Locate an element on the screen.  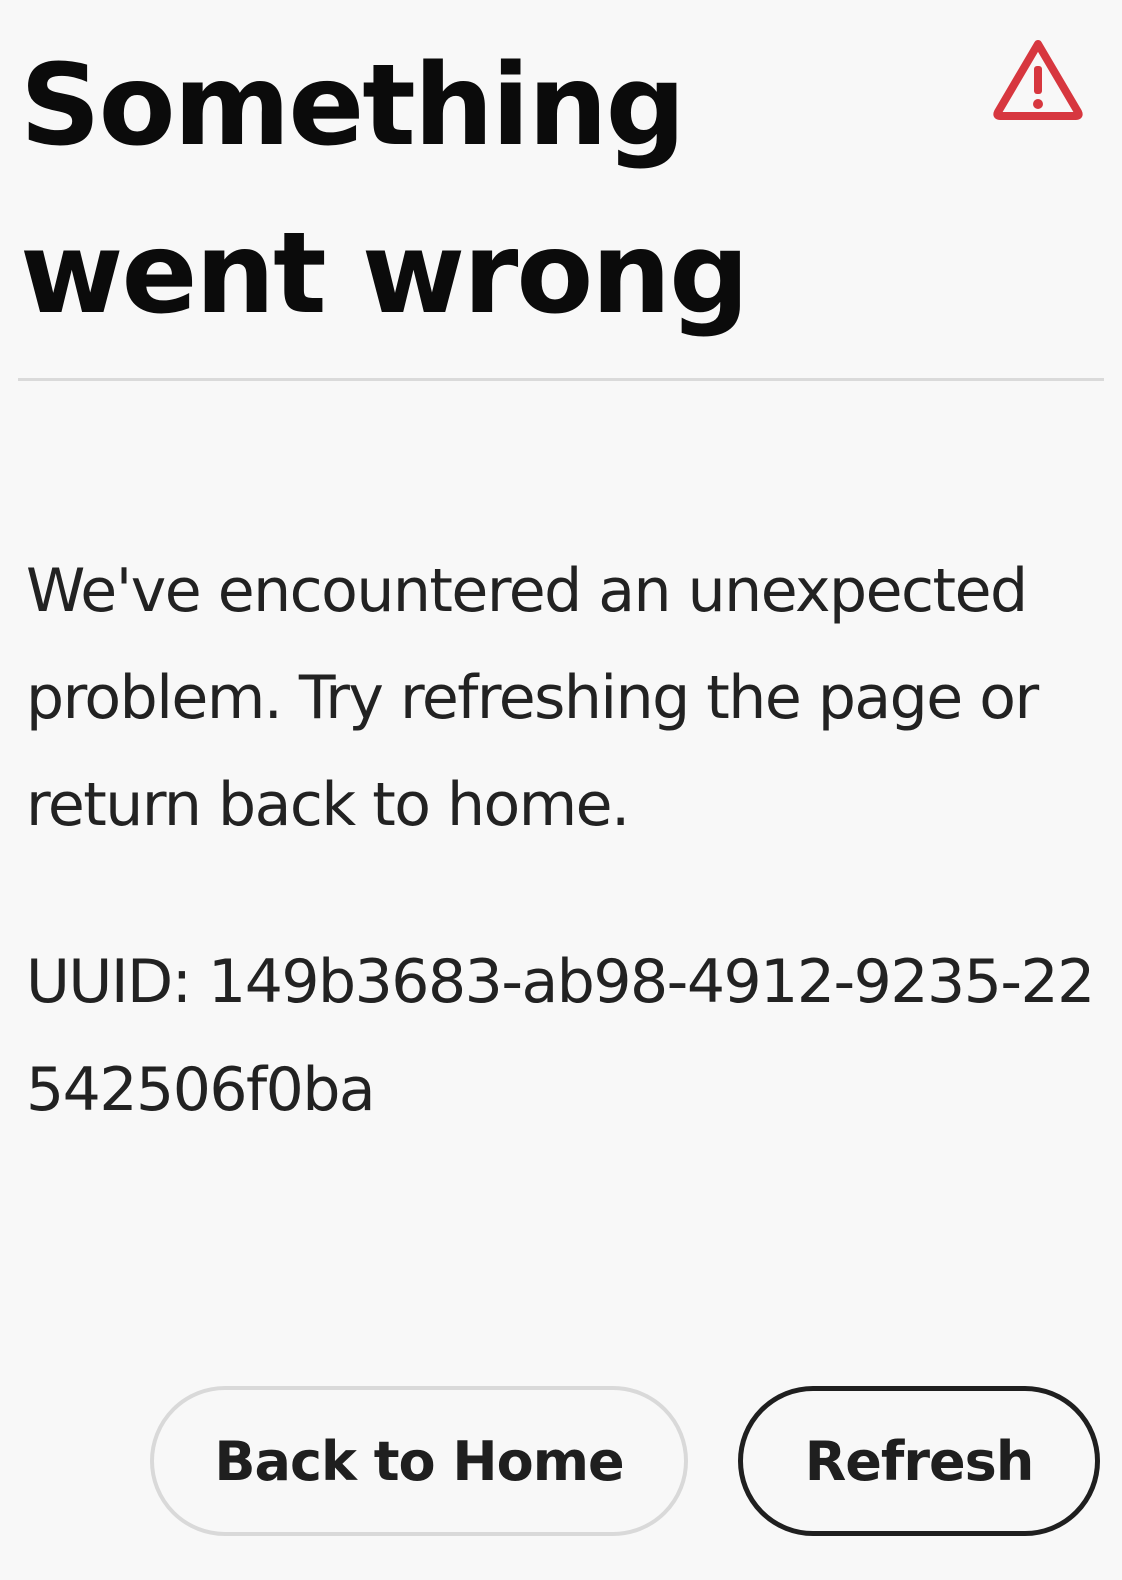
header-divider is located at coordinates (561, 379).